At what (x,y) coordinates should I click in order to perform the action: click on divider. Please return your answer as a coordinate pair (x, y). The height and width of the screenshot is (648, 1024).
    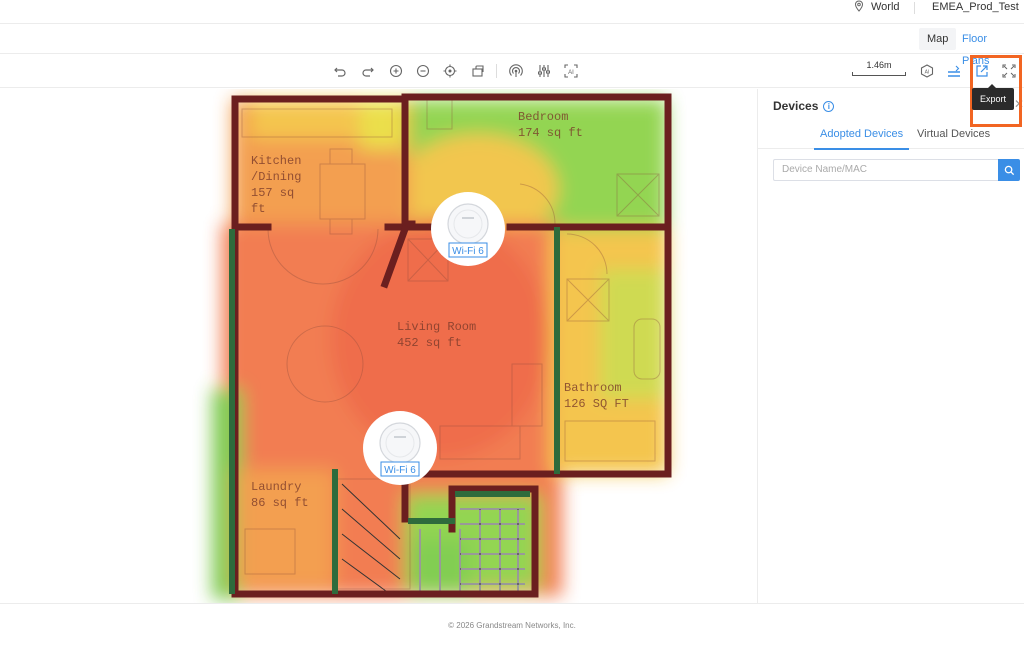
    Looking at the image, I should click on (914, 8).